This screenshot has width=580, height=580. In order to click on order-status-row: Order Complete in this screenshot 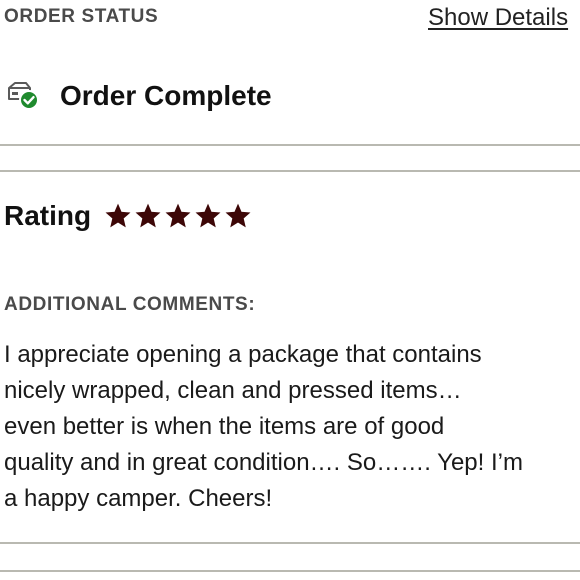, I will do `click(139, 96)`.